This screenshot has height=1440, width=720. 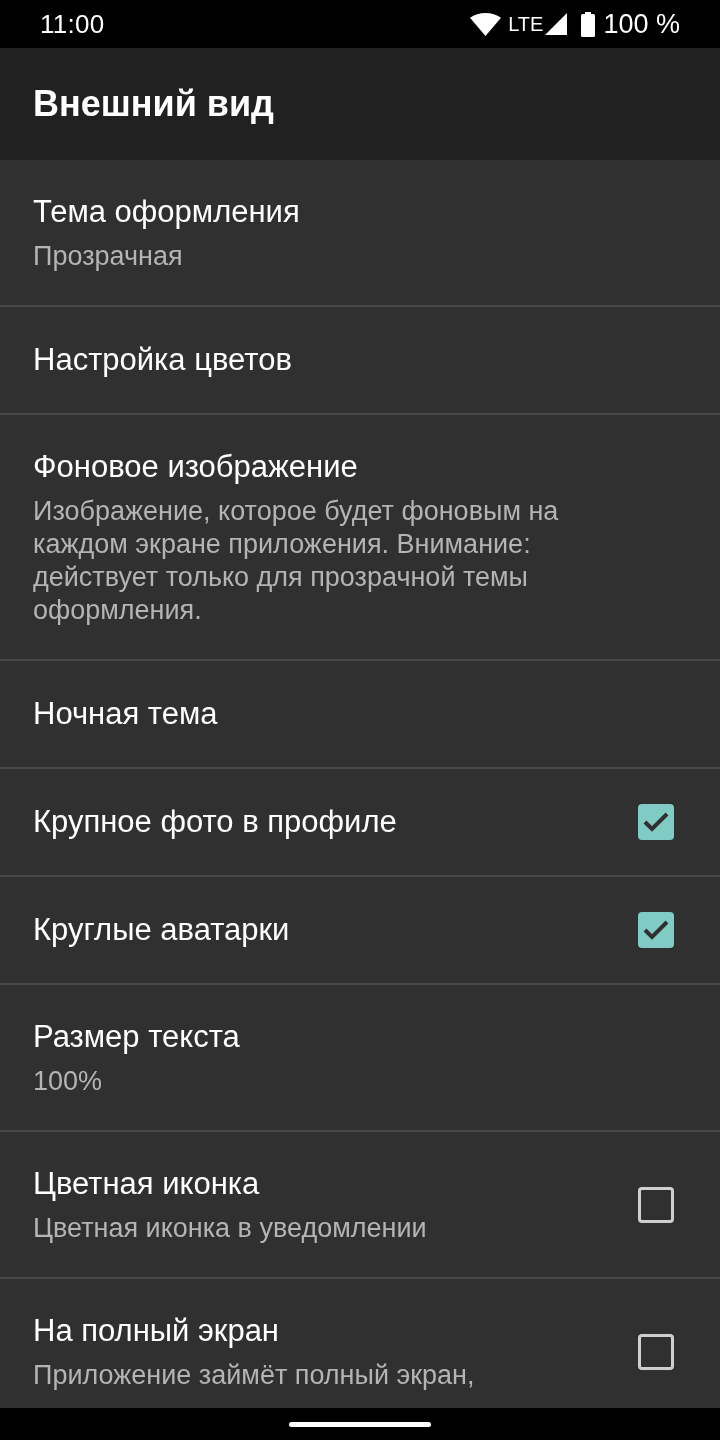 What do you see at coordinates (353, 360) in the screenshot?
I see `preference-title: Настройка цветов` at bounding box center [353, 360].